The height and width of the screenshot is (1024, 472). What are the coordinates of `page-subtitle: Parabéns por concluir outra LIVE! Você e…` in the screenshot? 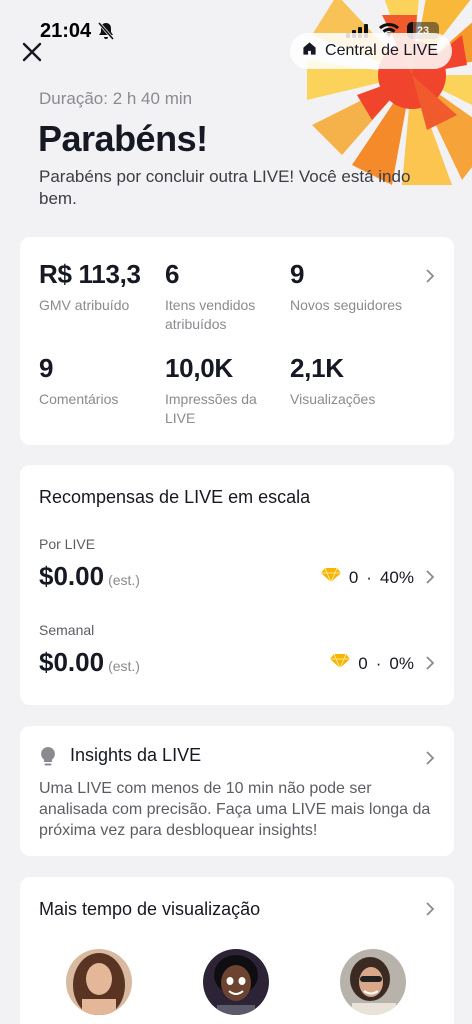 It's located at (225, 187).